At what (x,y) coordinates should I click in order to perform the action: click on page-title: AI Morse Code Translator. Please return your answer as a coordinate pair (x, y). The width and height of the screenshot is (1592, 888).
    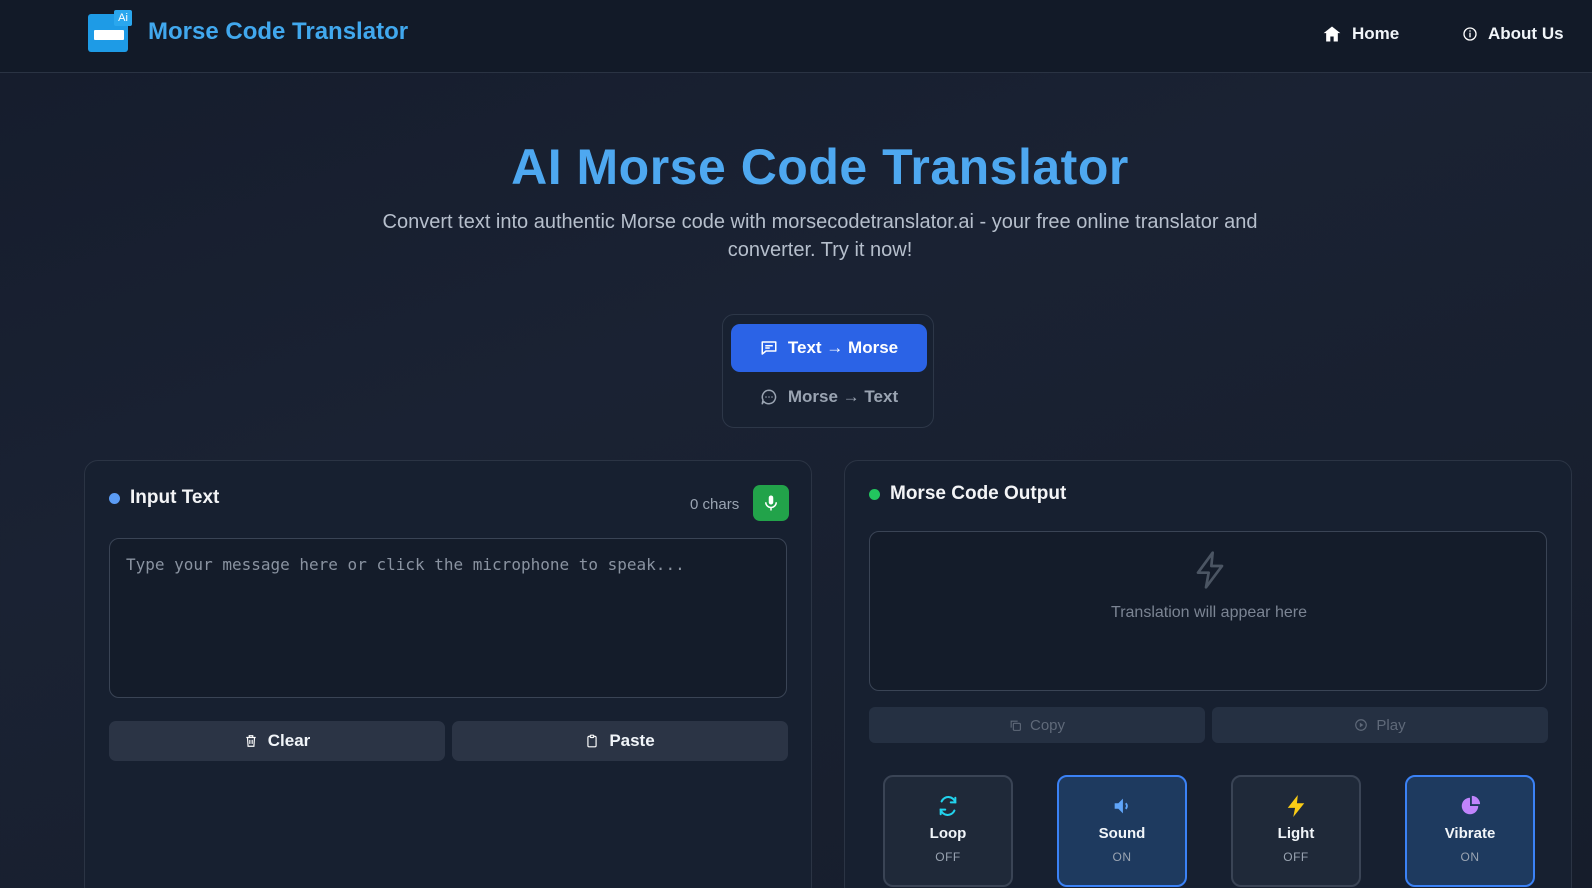
    Looking at the image, I should click on (820, 167).